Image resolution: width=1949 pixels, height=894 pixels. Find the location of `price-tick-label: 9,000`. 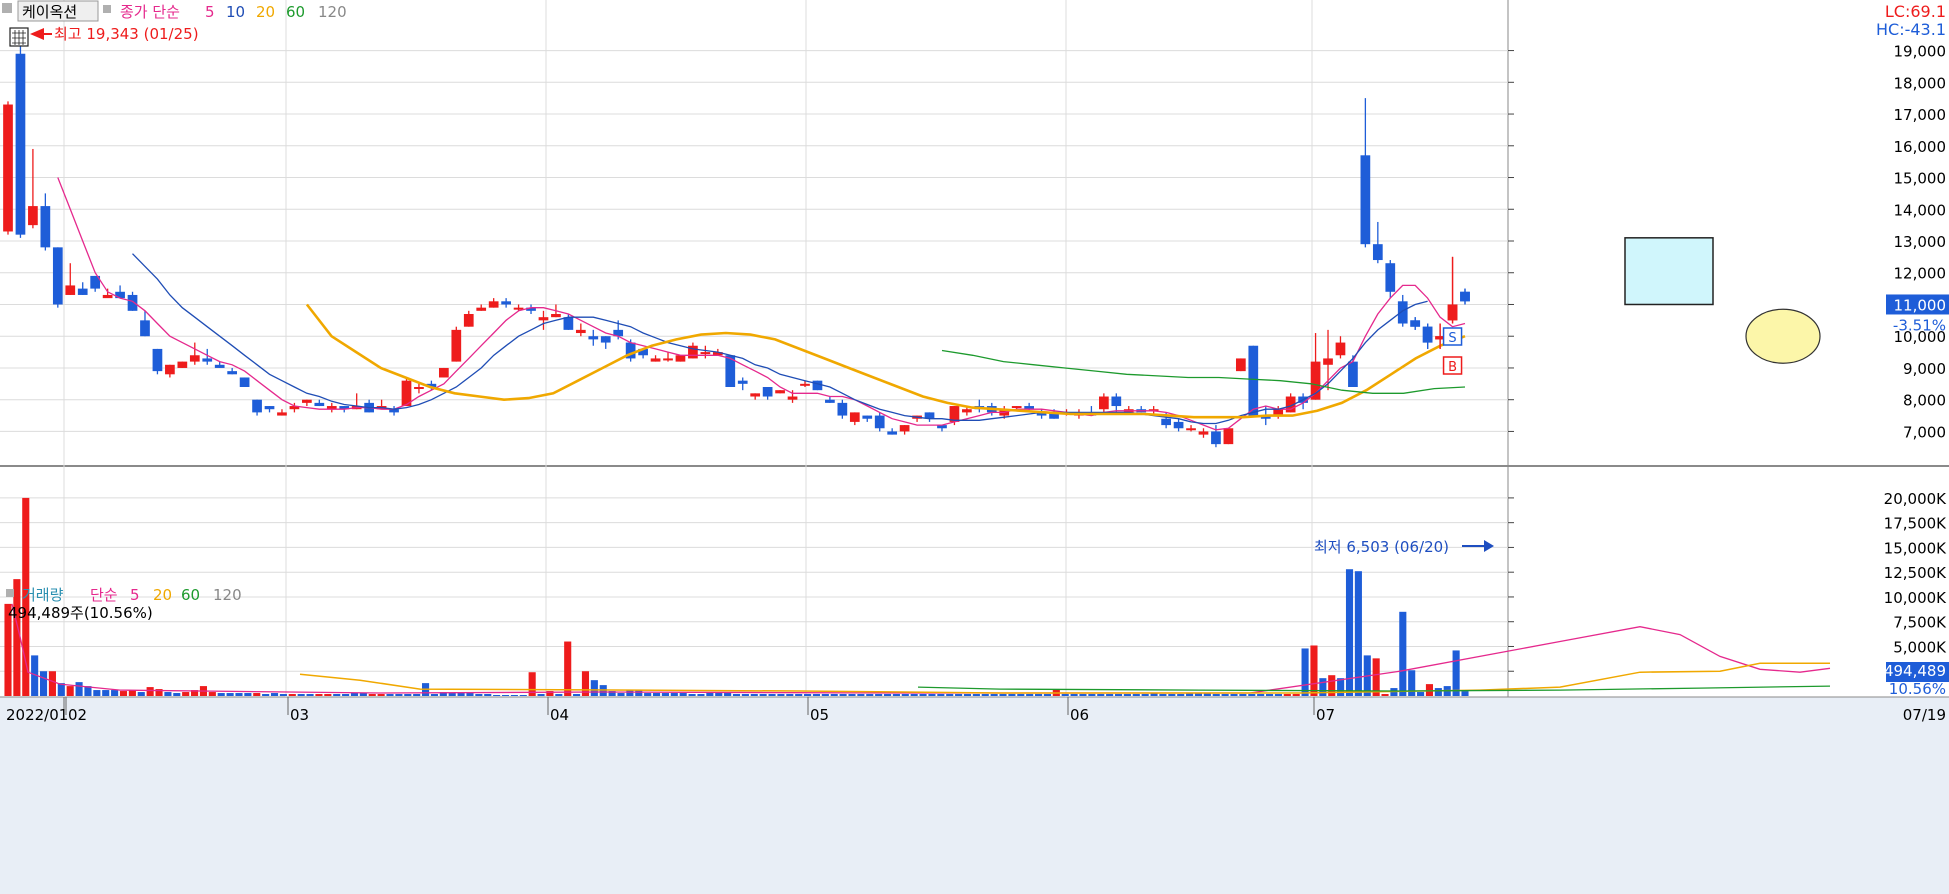

price-tick-label: 9,000 is located at coordinates (1924, 369).